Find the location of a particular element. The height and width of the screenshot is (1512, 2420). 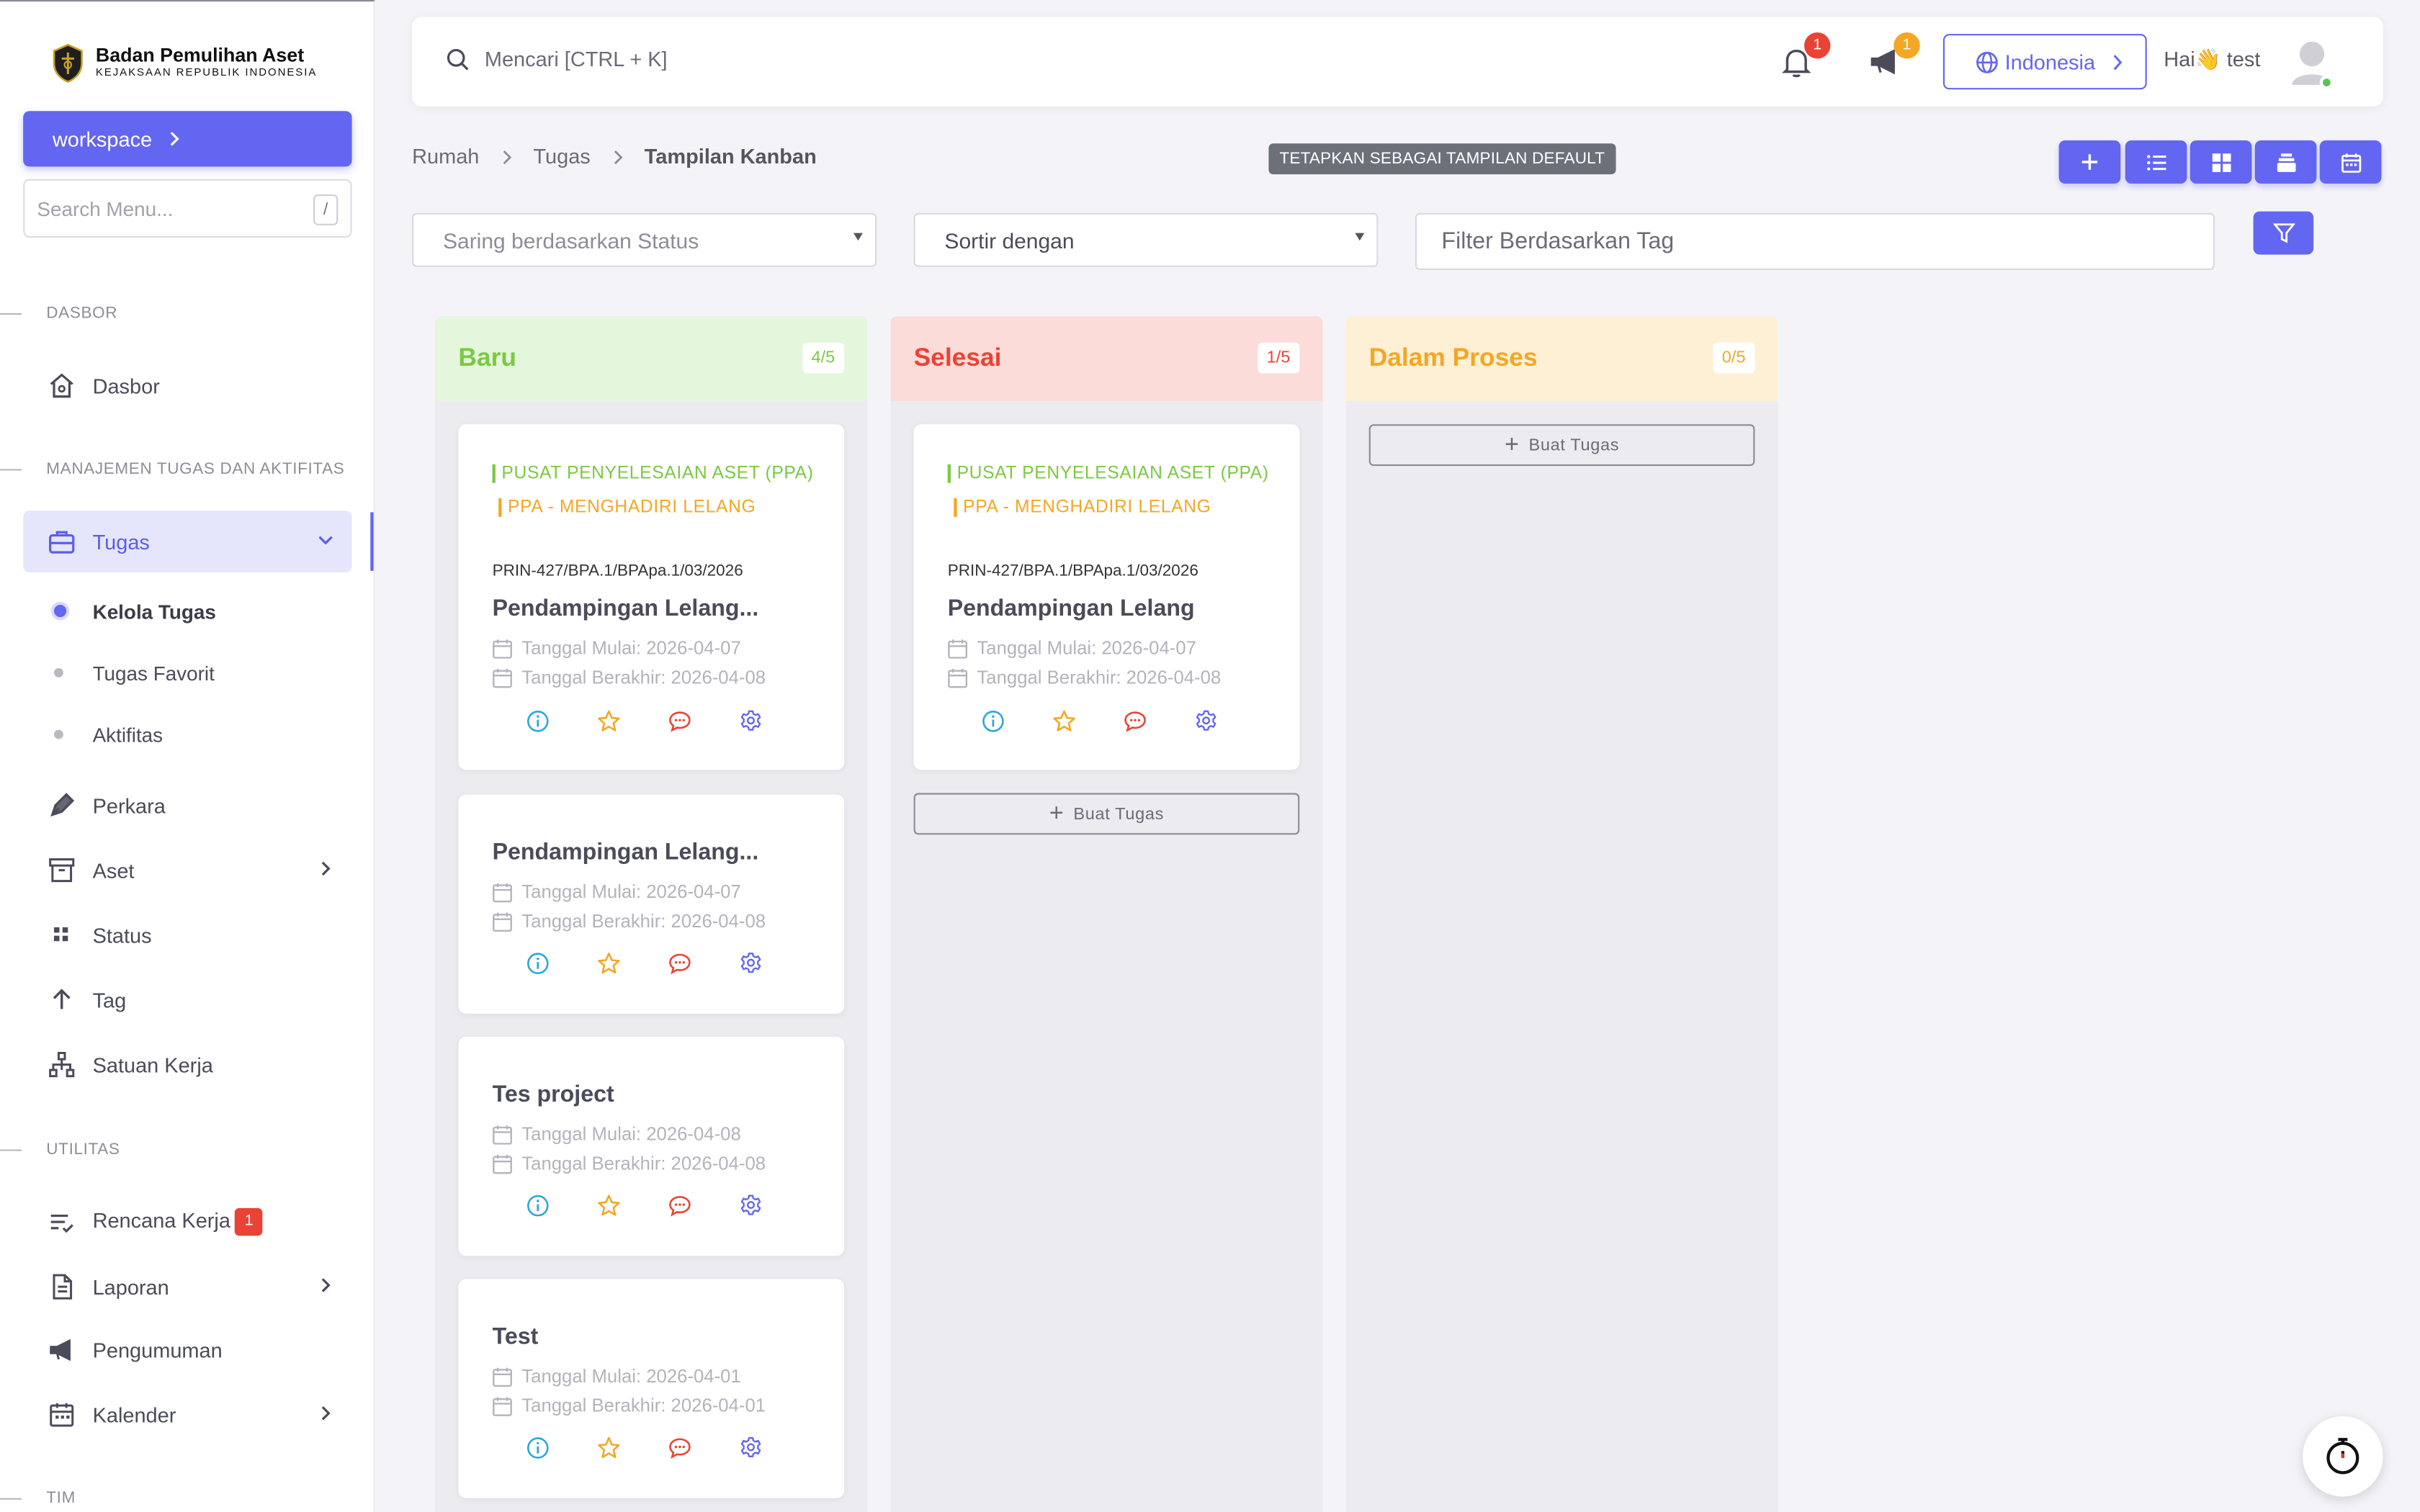

global-search-input: Mencari [CTRL + K] is located at coordinates (557, 59).